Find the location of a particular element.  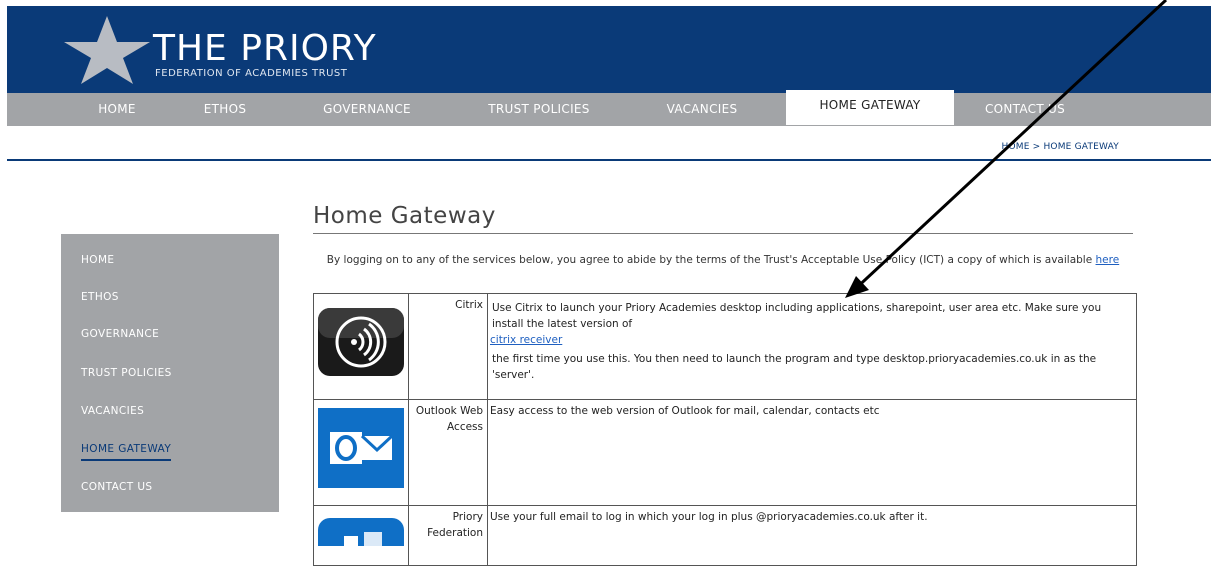

nav-item-home-gateway: HOME GATEWAY is located at coordinates (870, 107).